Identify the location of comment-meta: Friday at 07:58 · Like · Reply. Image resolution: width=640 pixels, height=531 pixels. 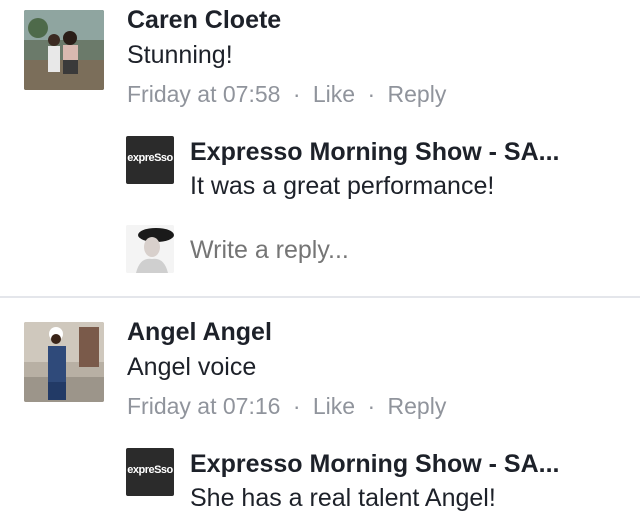
(286, 94).